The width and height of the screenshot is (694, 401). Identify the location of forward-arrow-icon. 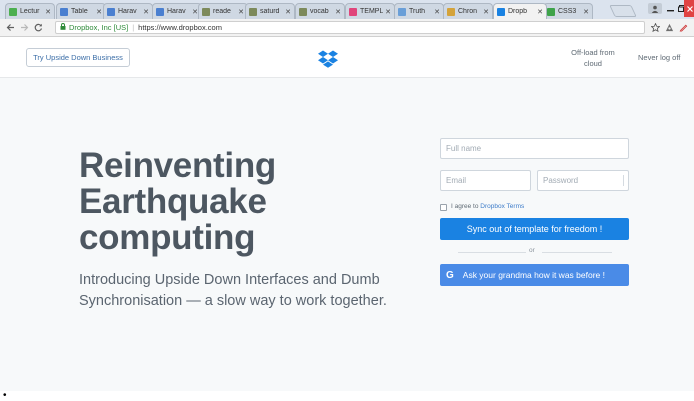
(24, 27).